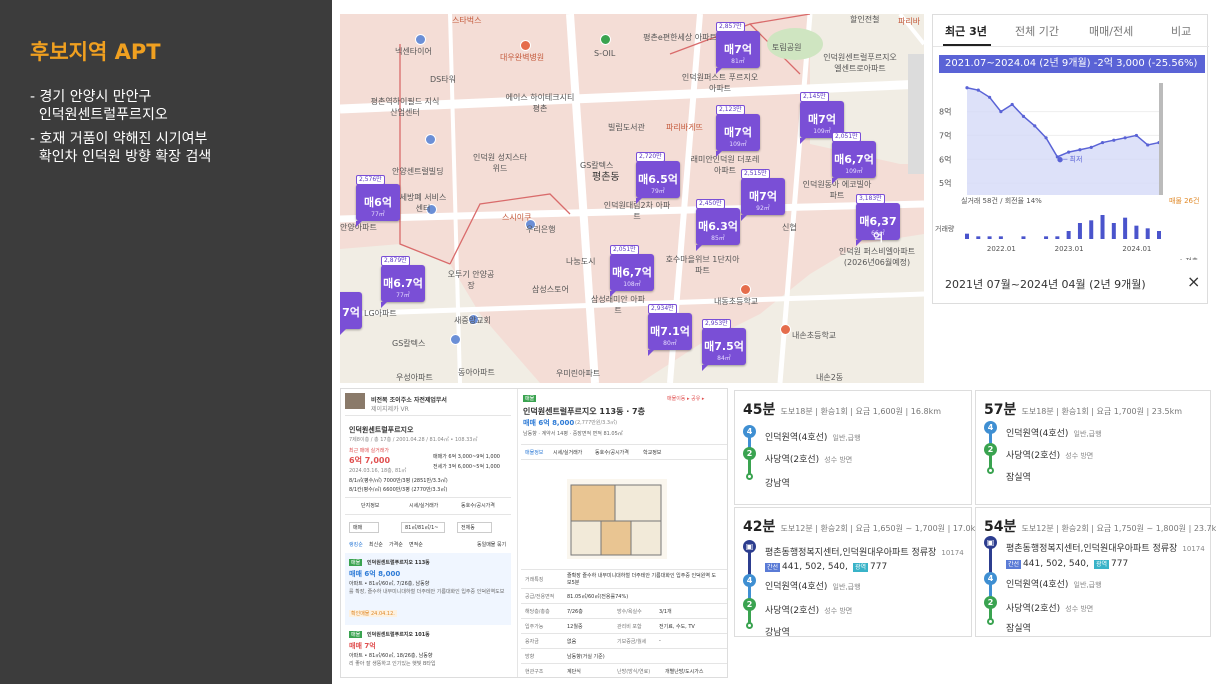 This screenshot has width=1216, height=684. Describe the element at coordinates (629, 627) in the screenshot. I see `row-label: 관리비 포함` at that location.